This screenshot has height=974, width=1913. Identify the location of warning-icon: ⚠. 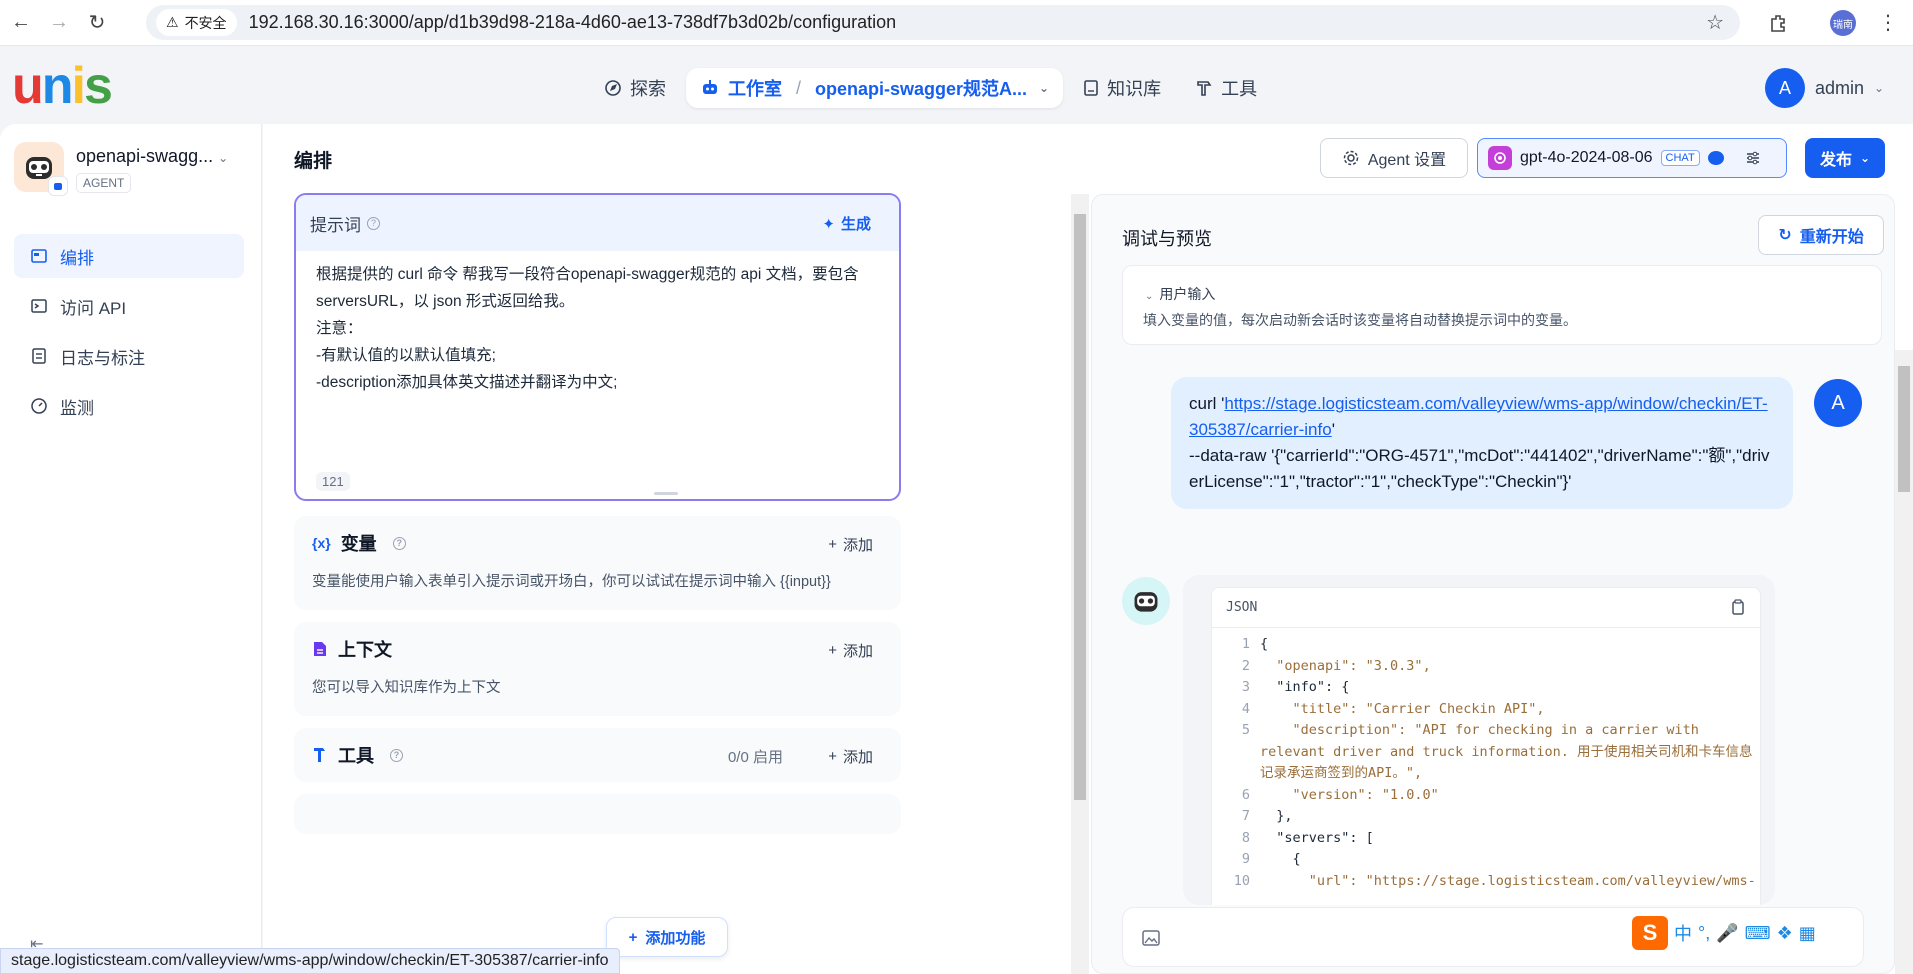
(172, 22).